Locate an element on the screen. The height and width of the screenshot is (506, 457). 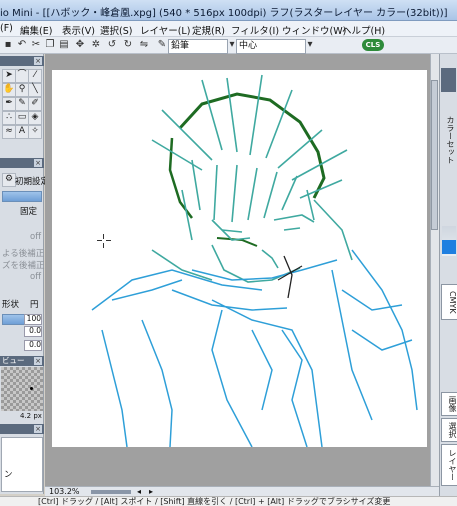
undo-icon: ↶ is located at coordinates (22, 45).